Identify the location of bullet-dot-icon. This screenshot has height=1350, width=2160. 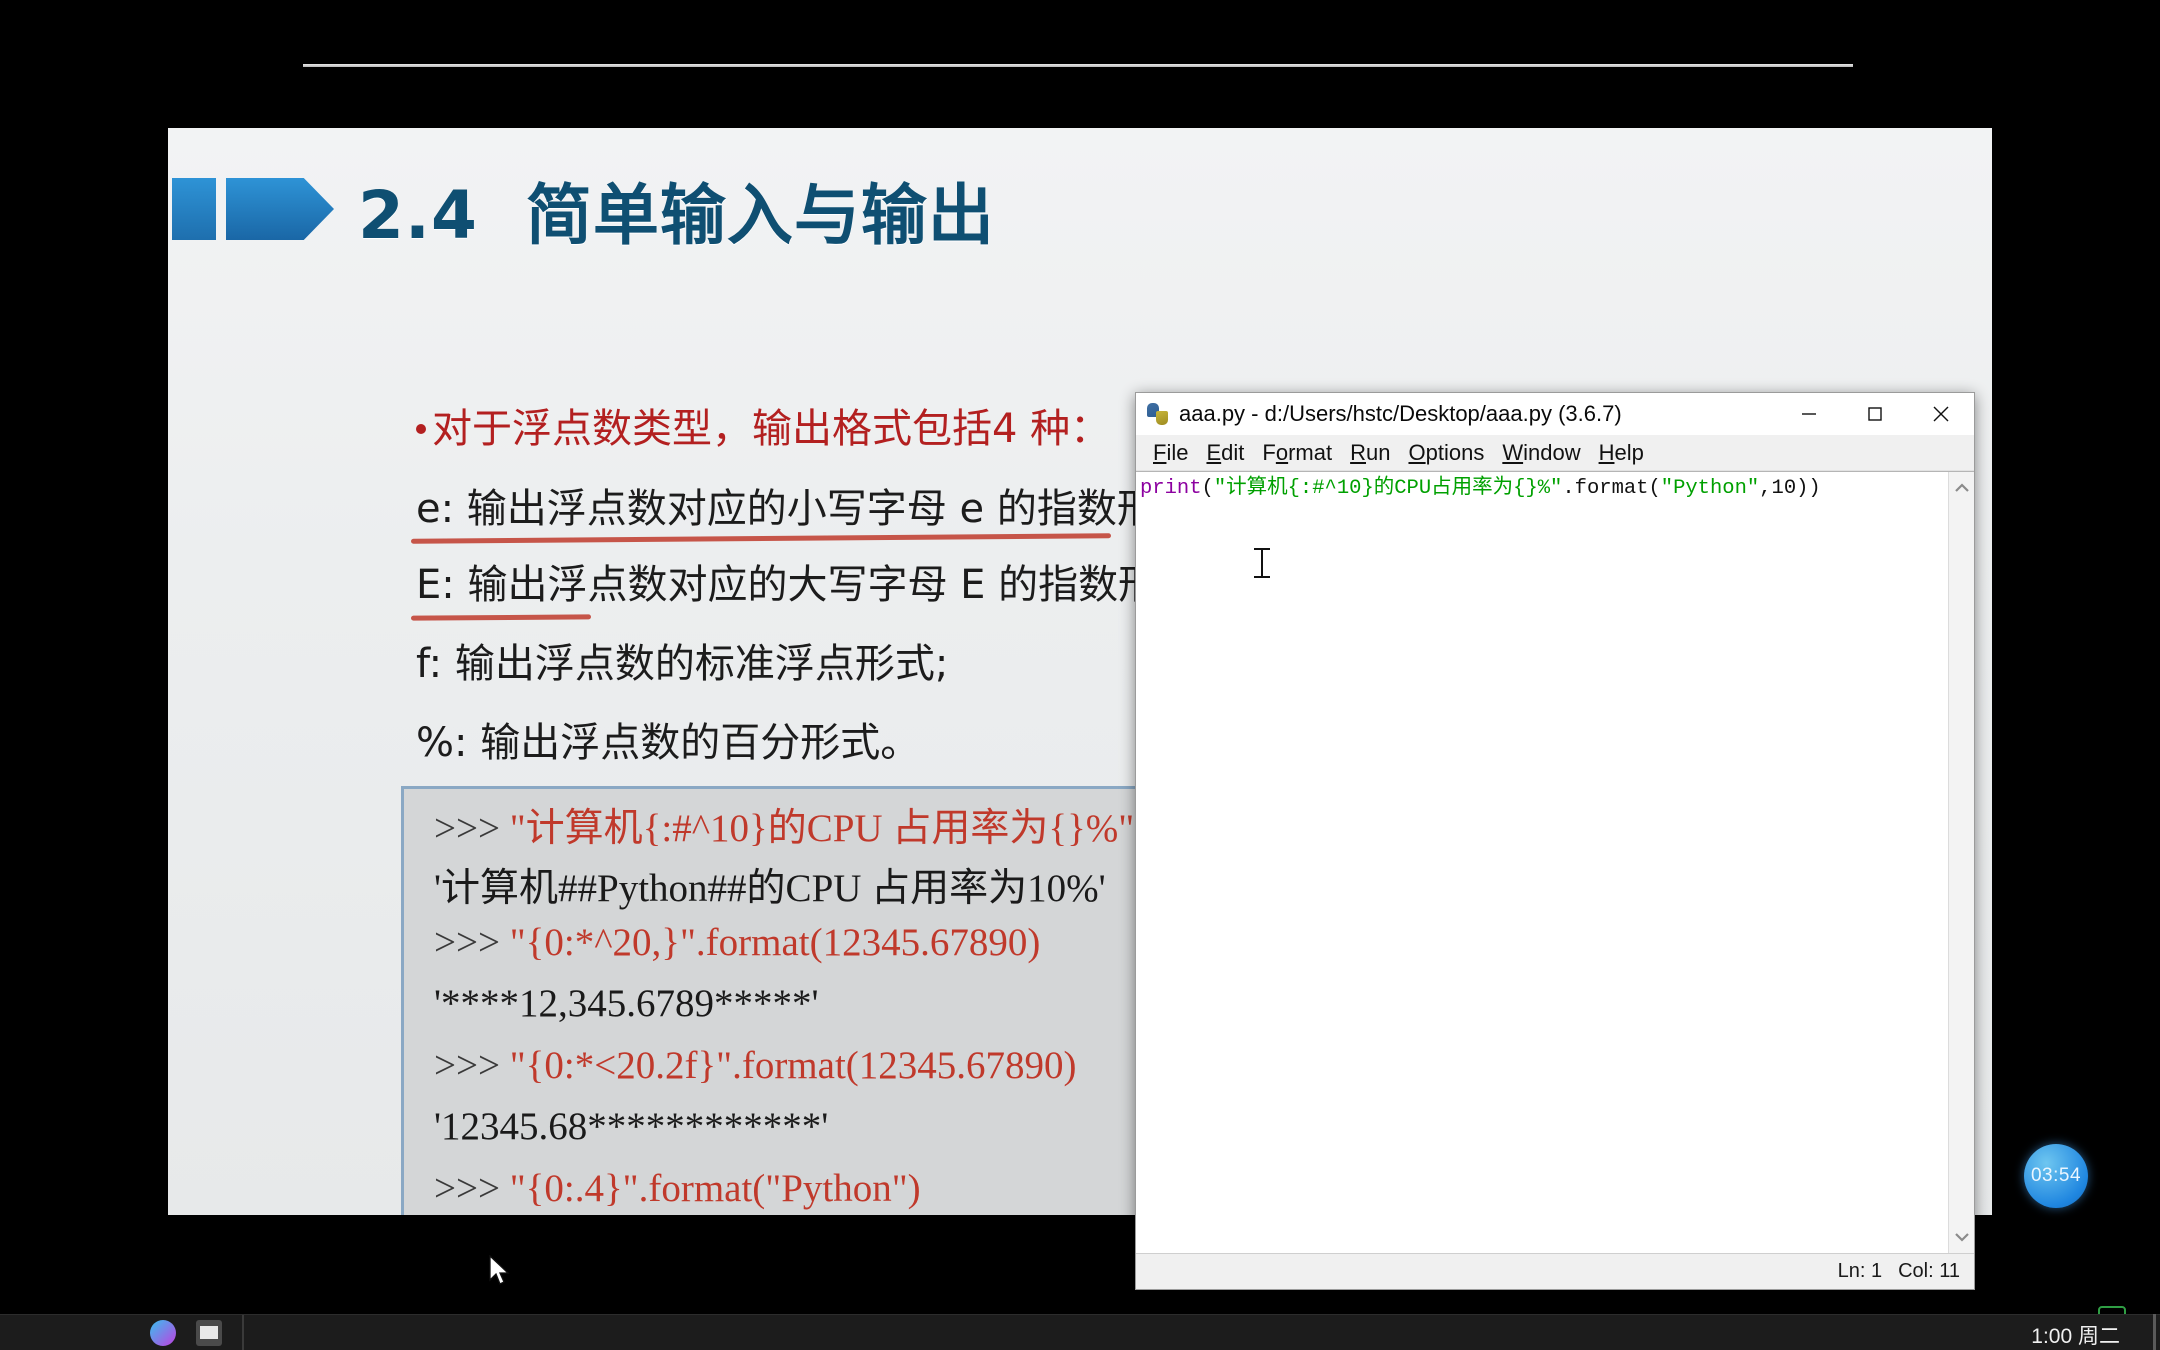
(421, 428).